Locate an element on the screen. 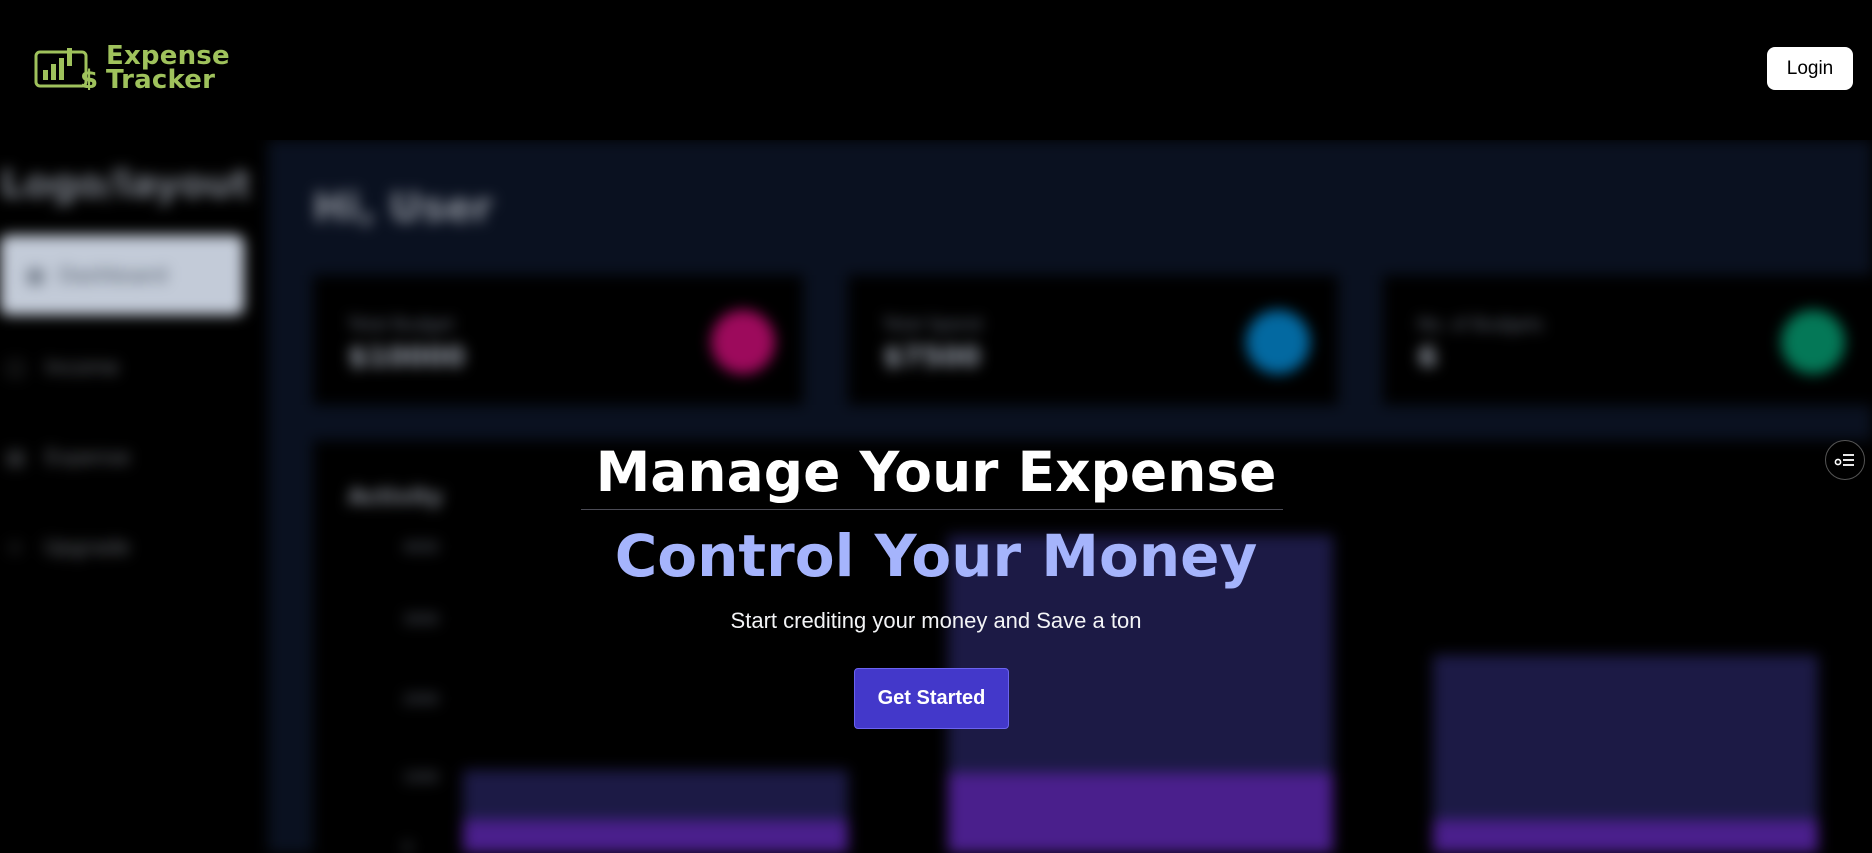 The image size is (1872, 853). brand-name: Expense Tracker is located at coordinates (168, 69).